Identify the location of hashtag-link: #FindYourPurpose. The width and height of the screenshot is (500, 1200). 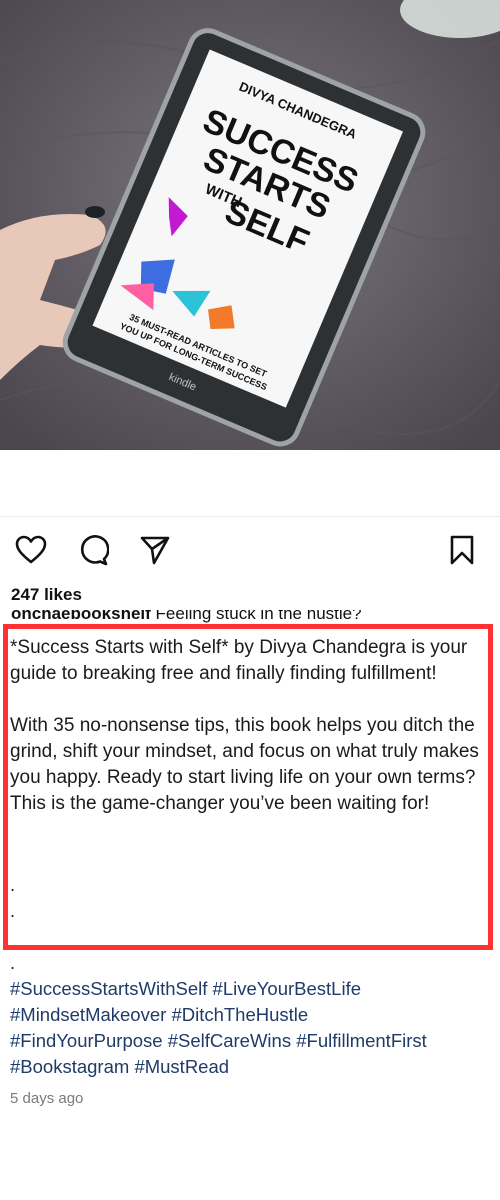
(86, 1040).